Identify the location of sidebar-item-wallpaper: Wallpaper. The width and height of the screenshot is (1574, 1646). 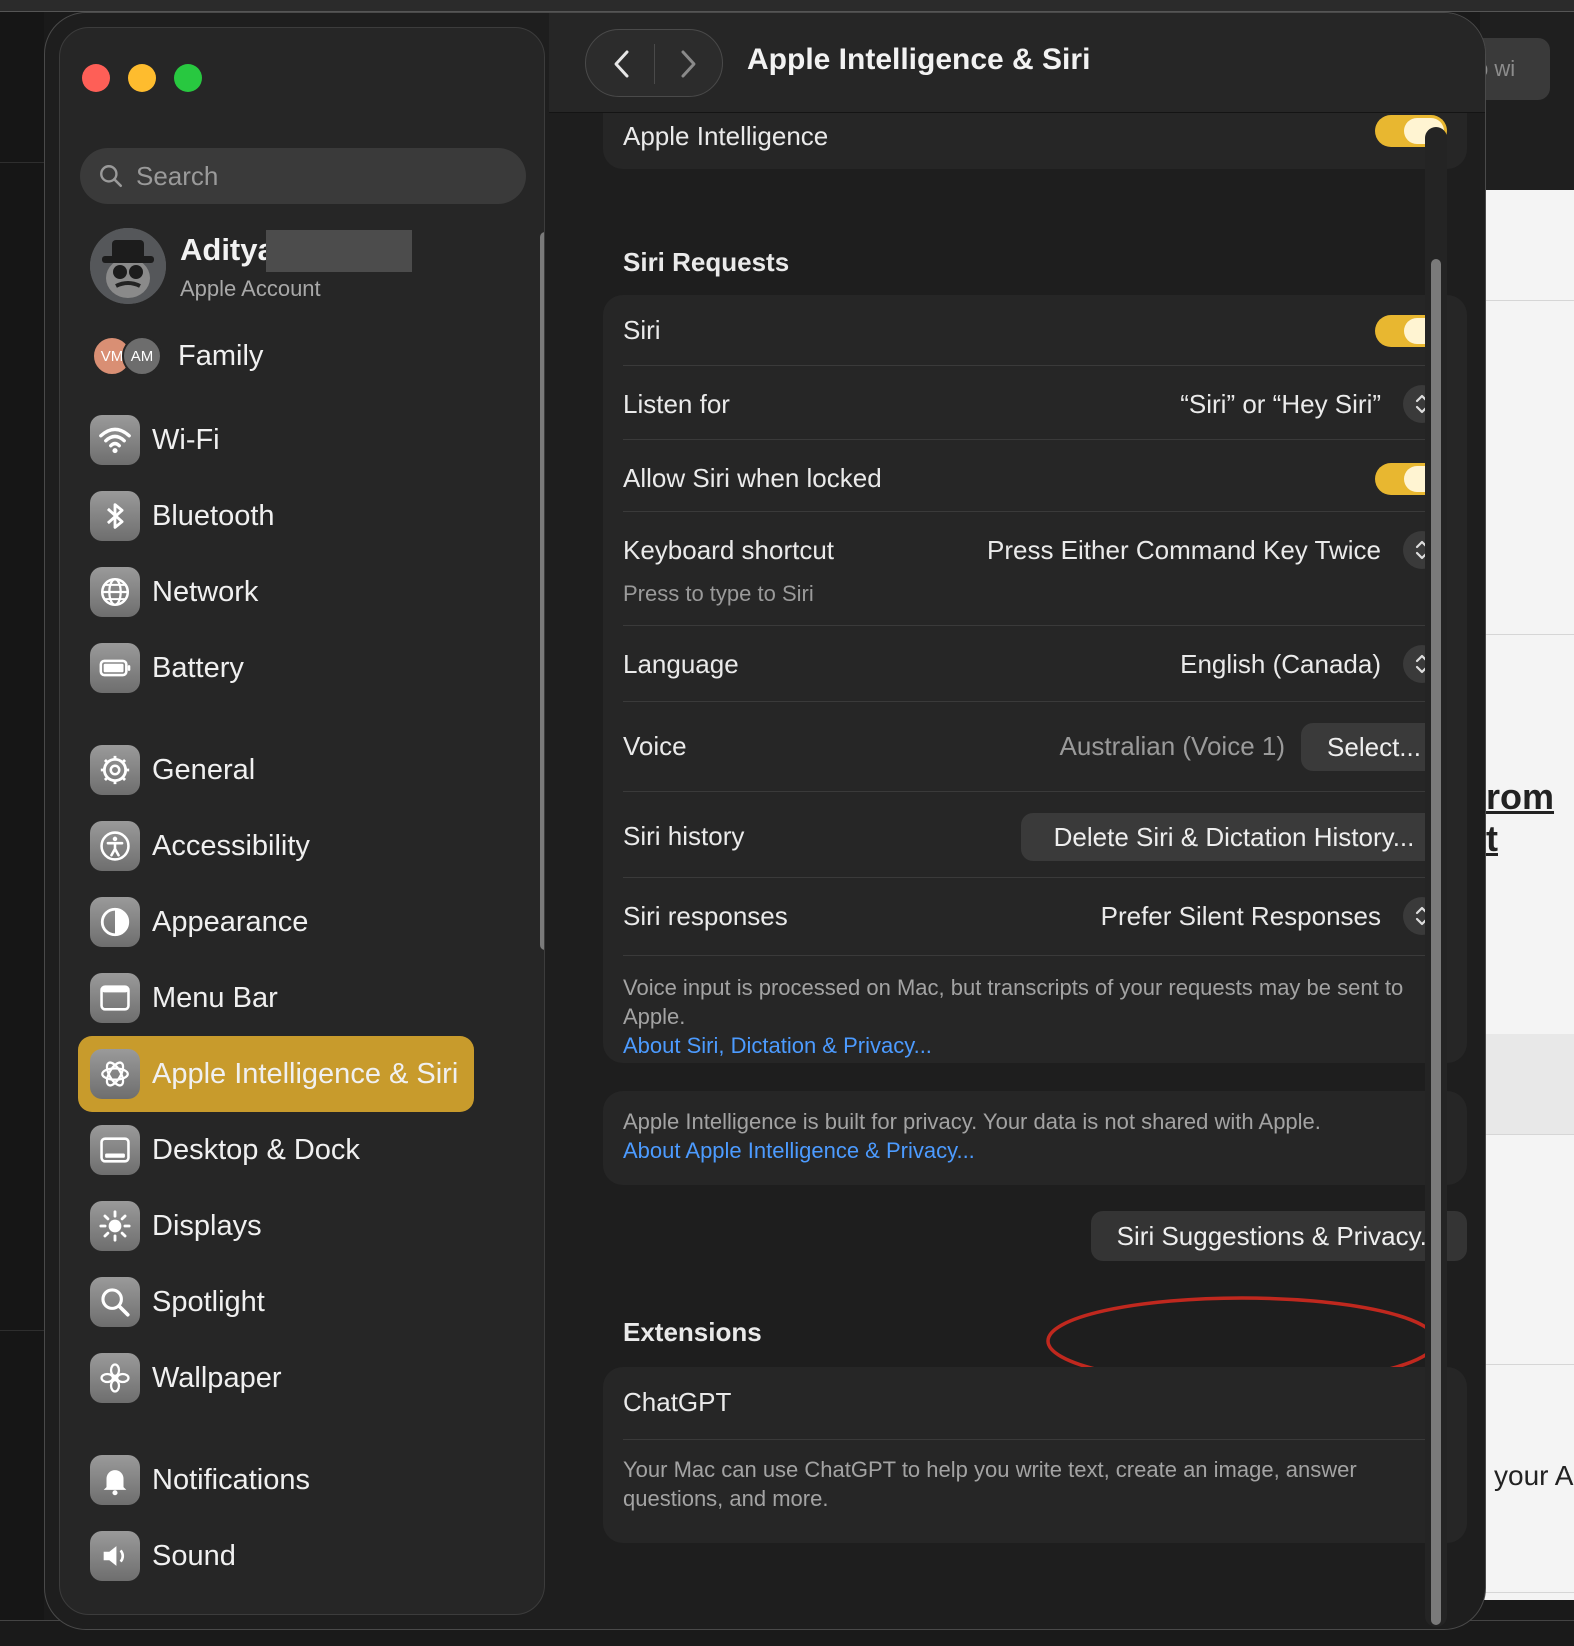
(276, 1378).